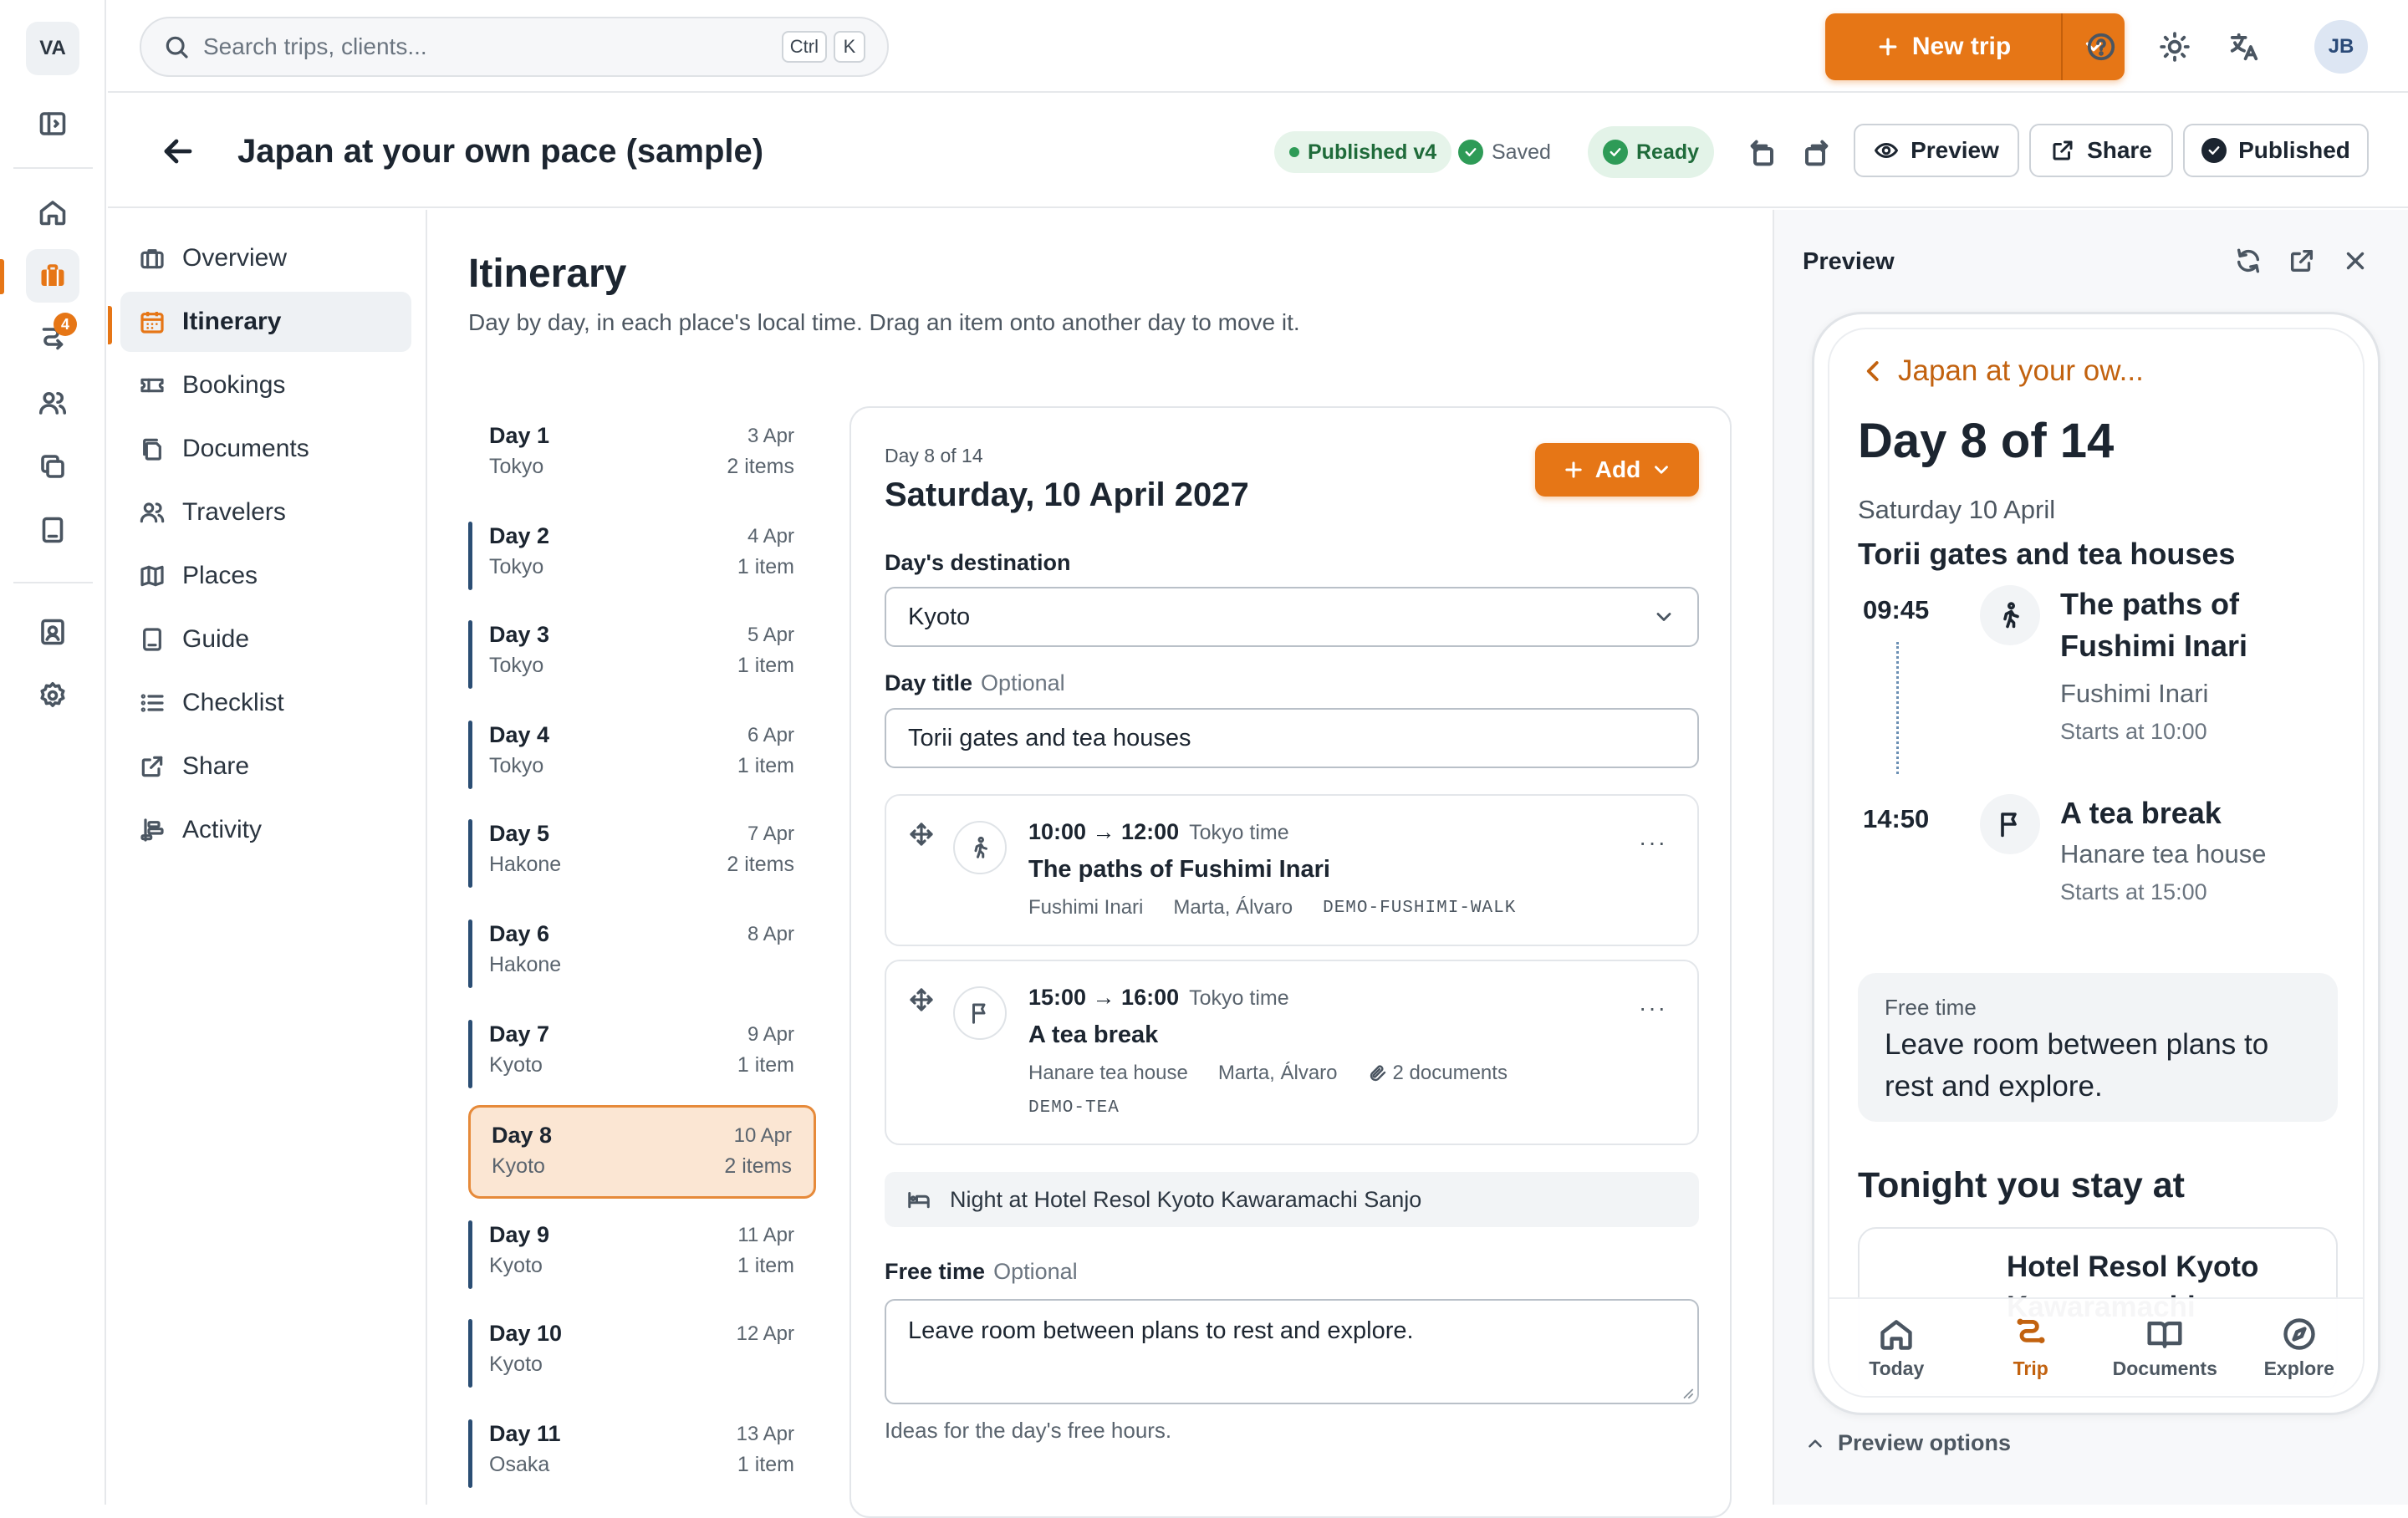  What do you see at coordinates (1363, 152) in the screenshot?
I see `published-version-badge: Published v4` at bounding box center [1363, 152].